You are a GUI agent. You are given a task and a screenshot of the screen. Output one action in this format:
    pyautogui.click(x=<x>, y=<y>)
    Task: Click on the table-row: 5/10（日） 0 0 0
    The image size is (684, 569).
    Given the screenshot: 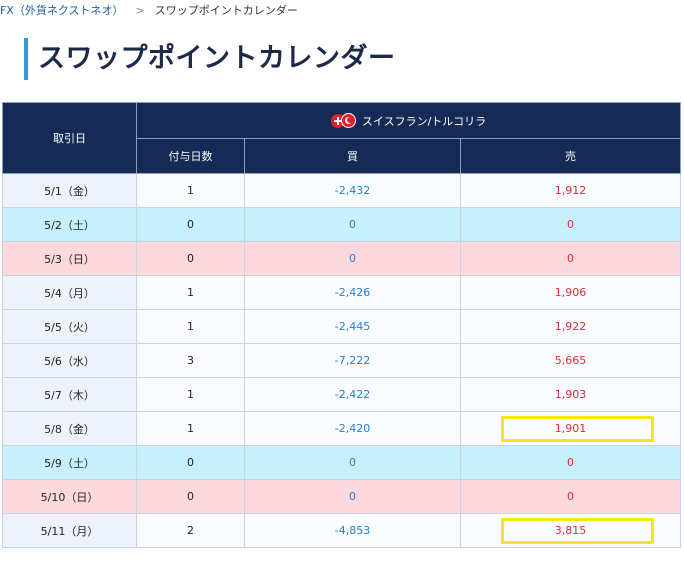 What is the action you would take?
    pyautogui.click(x=342, y=496)
    